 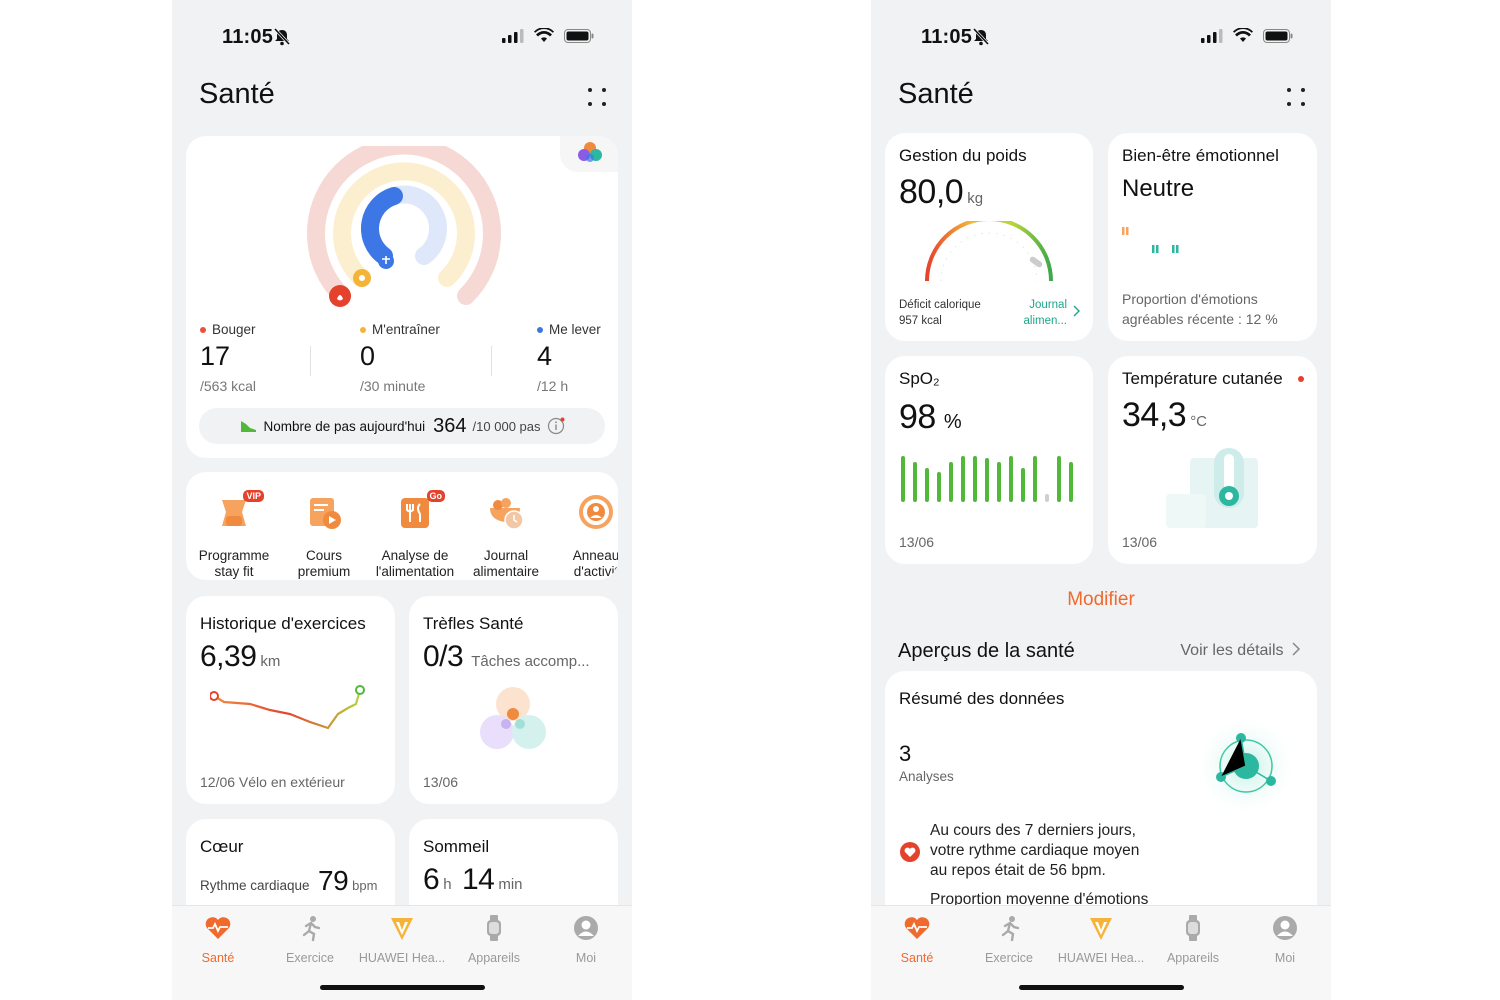 I want to click on spo2-value: 98, so click(x=917, y=417).